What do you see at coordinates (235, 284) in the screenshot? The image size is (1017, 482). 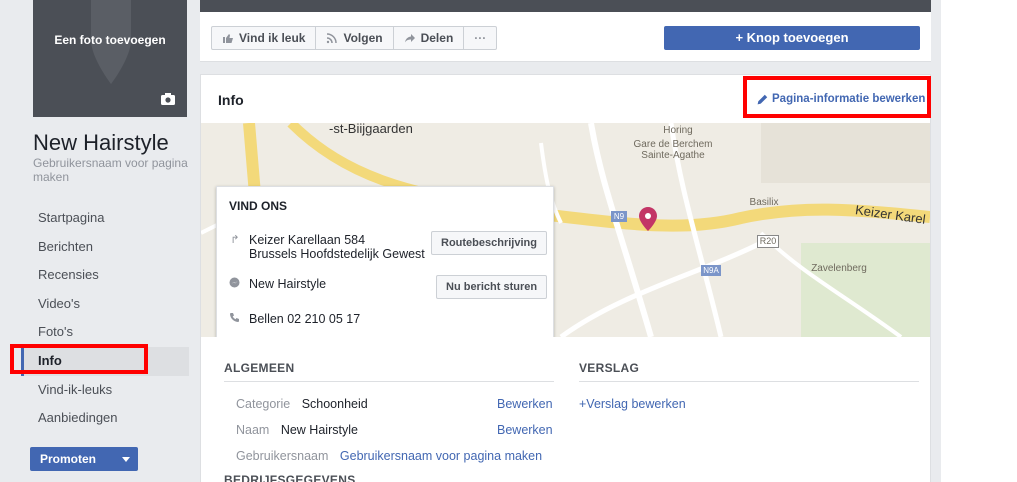 I see `messenger-icon` at bounding box center [235, 284].